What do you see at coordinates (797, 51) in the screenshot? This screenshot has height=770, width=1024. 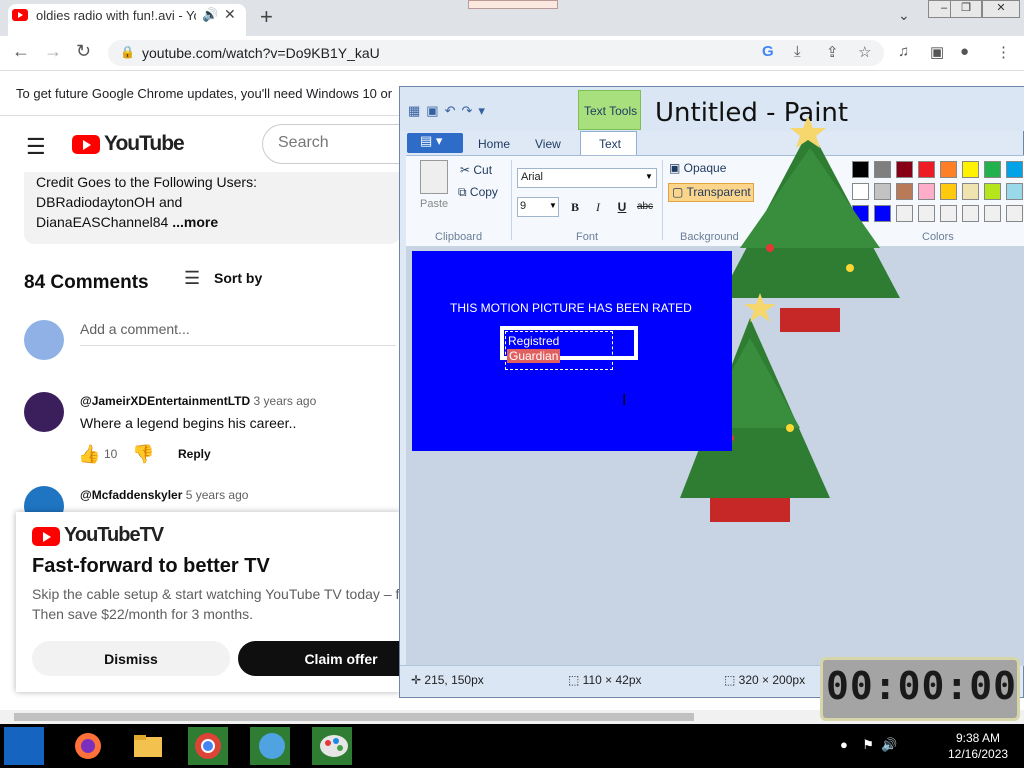 I see `install-icon: ⤓` at bounding box center [797, 51].